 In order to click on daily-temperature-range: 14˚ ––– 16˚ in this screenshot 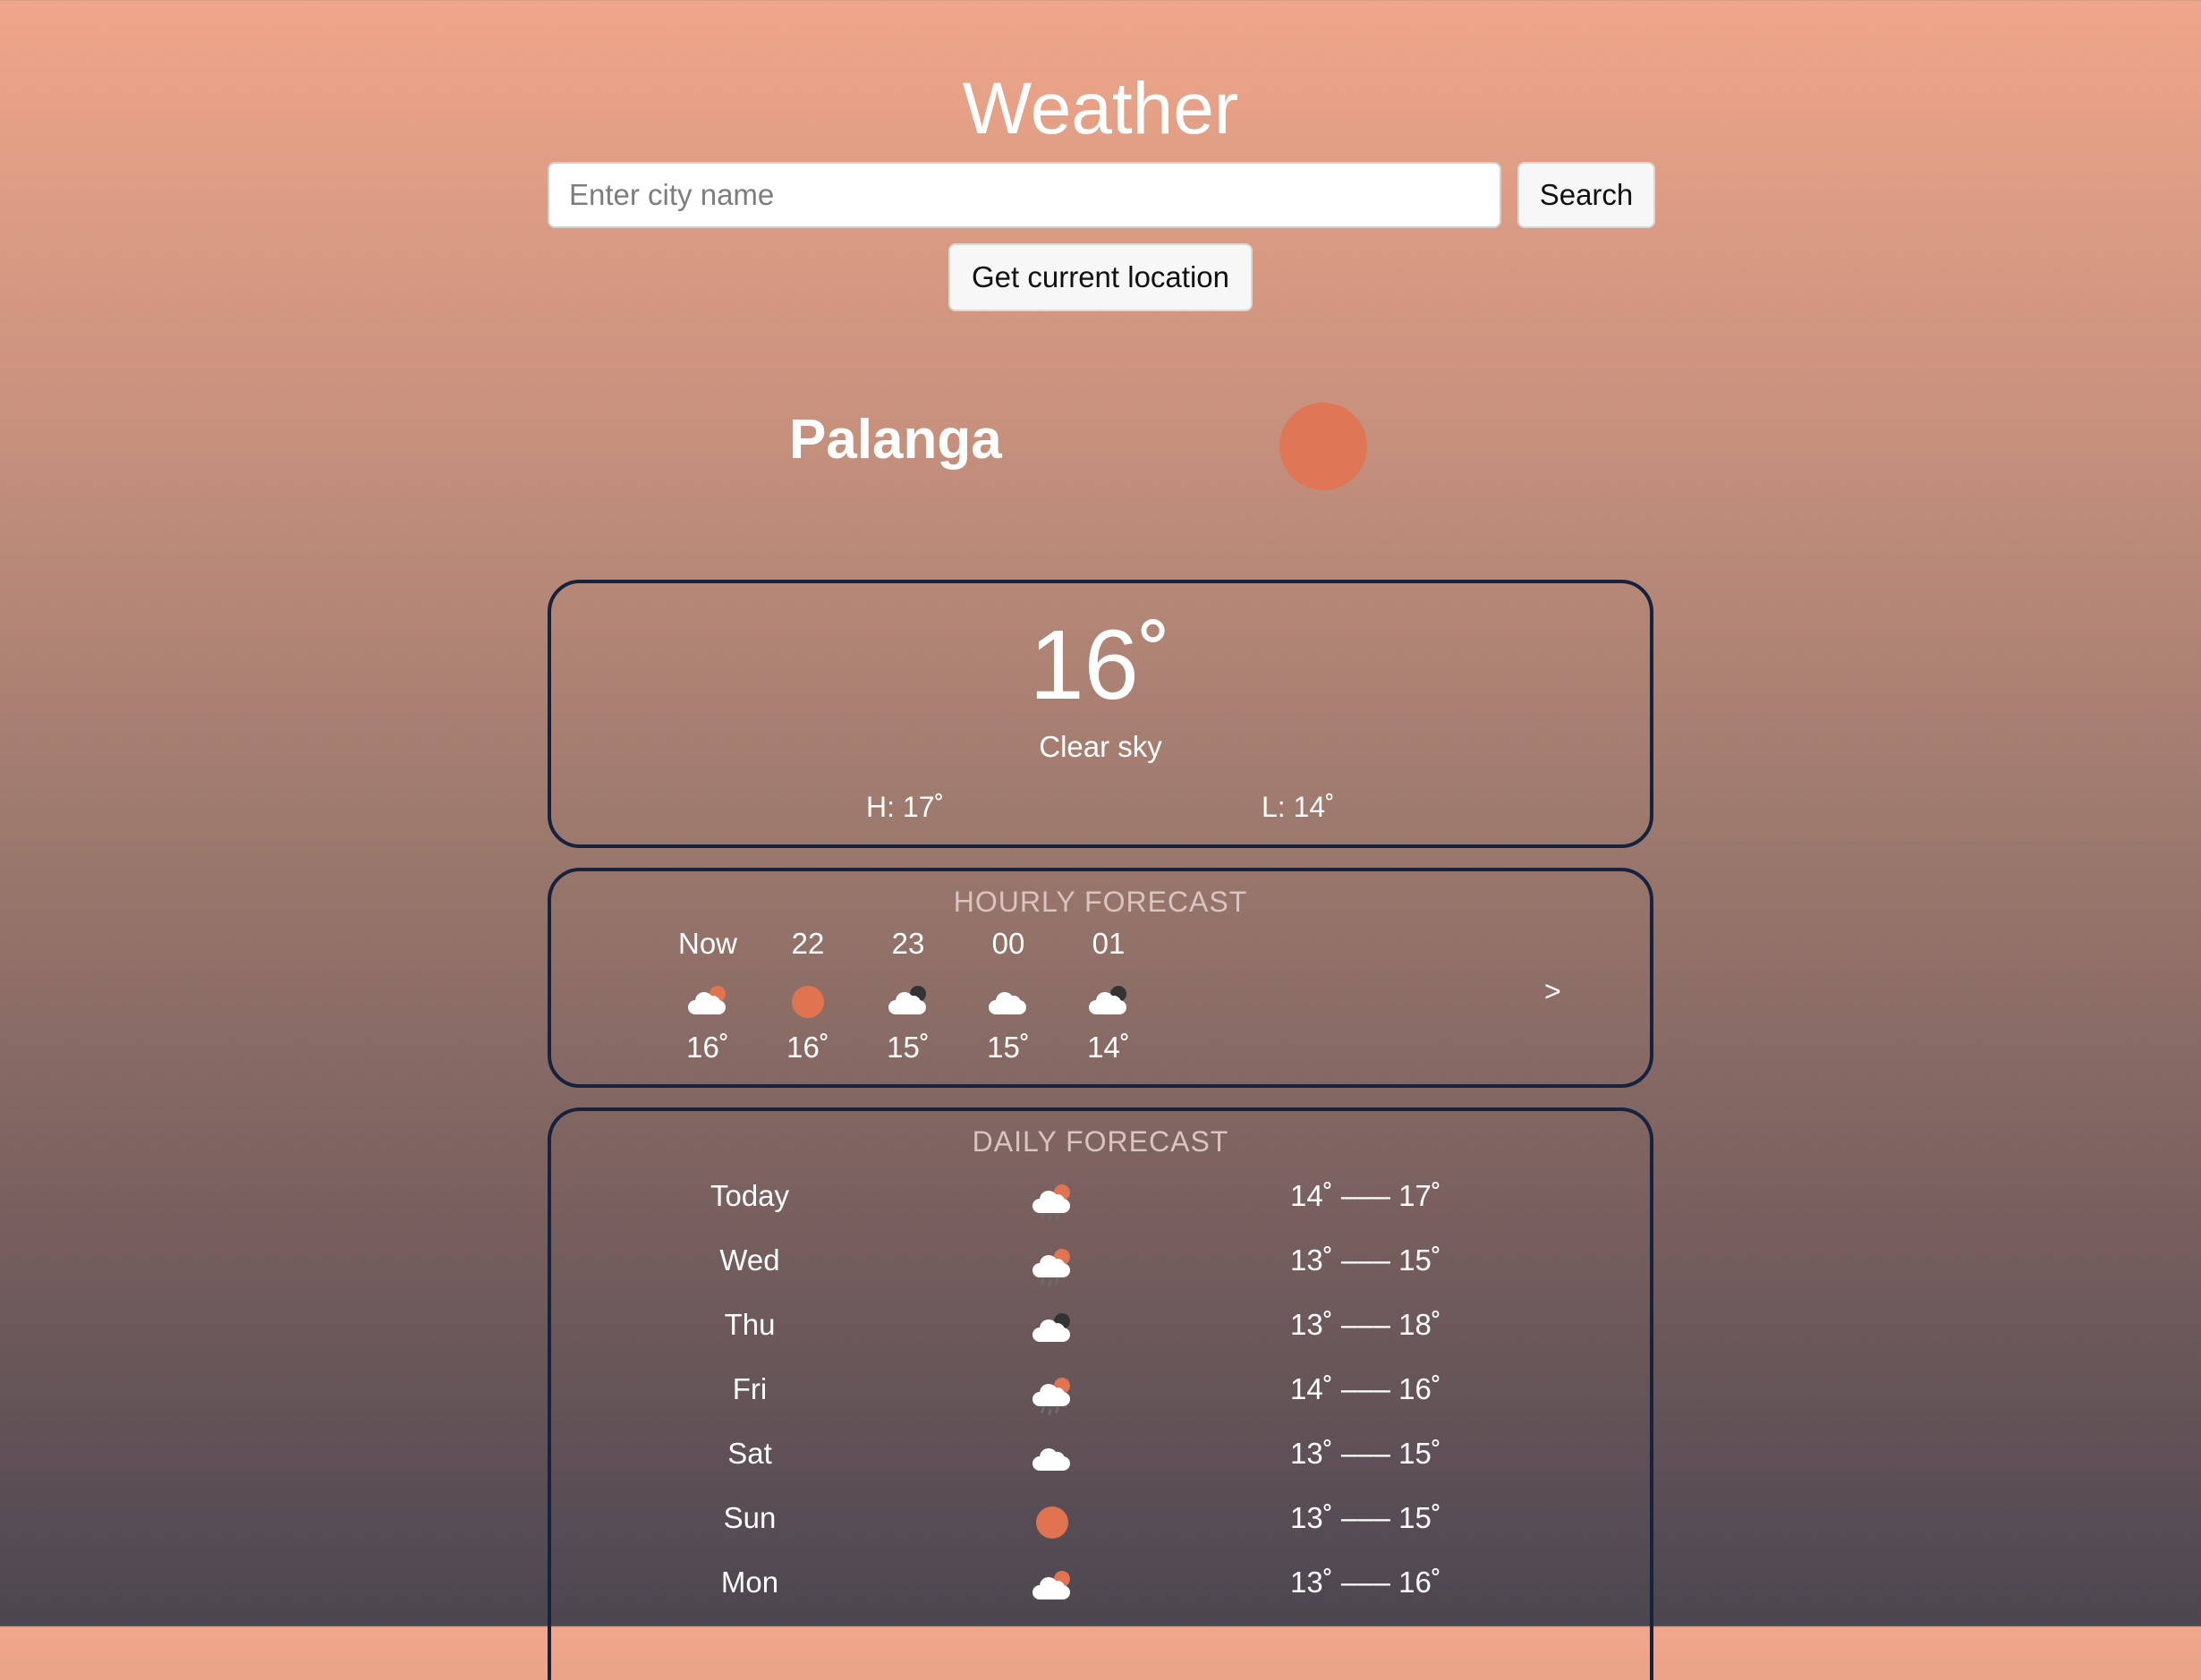, I will do `click(1366, 1388)`.